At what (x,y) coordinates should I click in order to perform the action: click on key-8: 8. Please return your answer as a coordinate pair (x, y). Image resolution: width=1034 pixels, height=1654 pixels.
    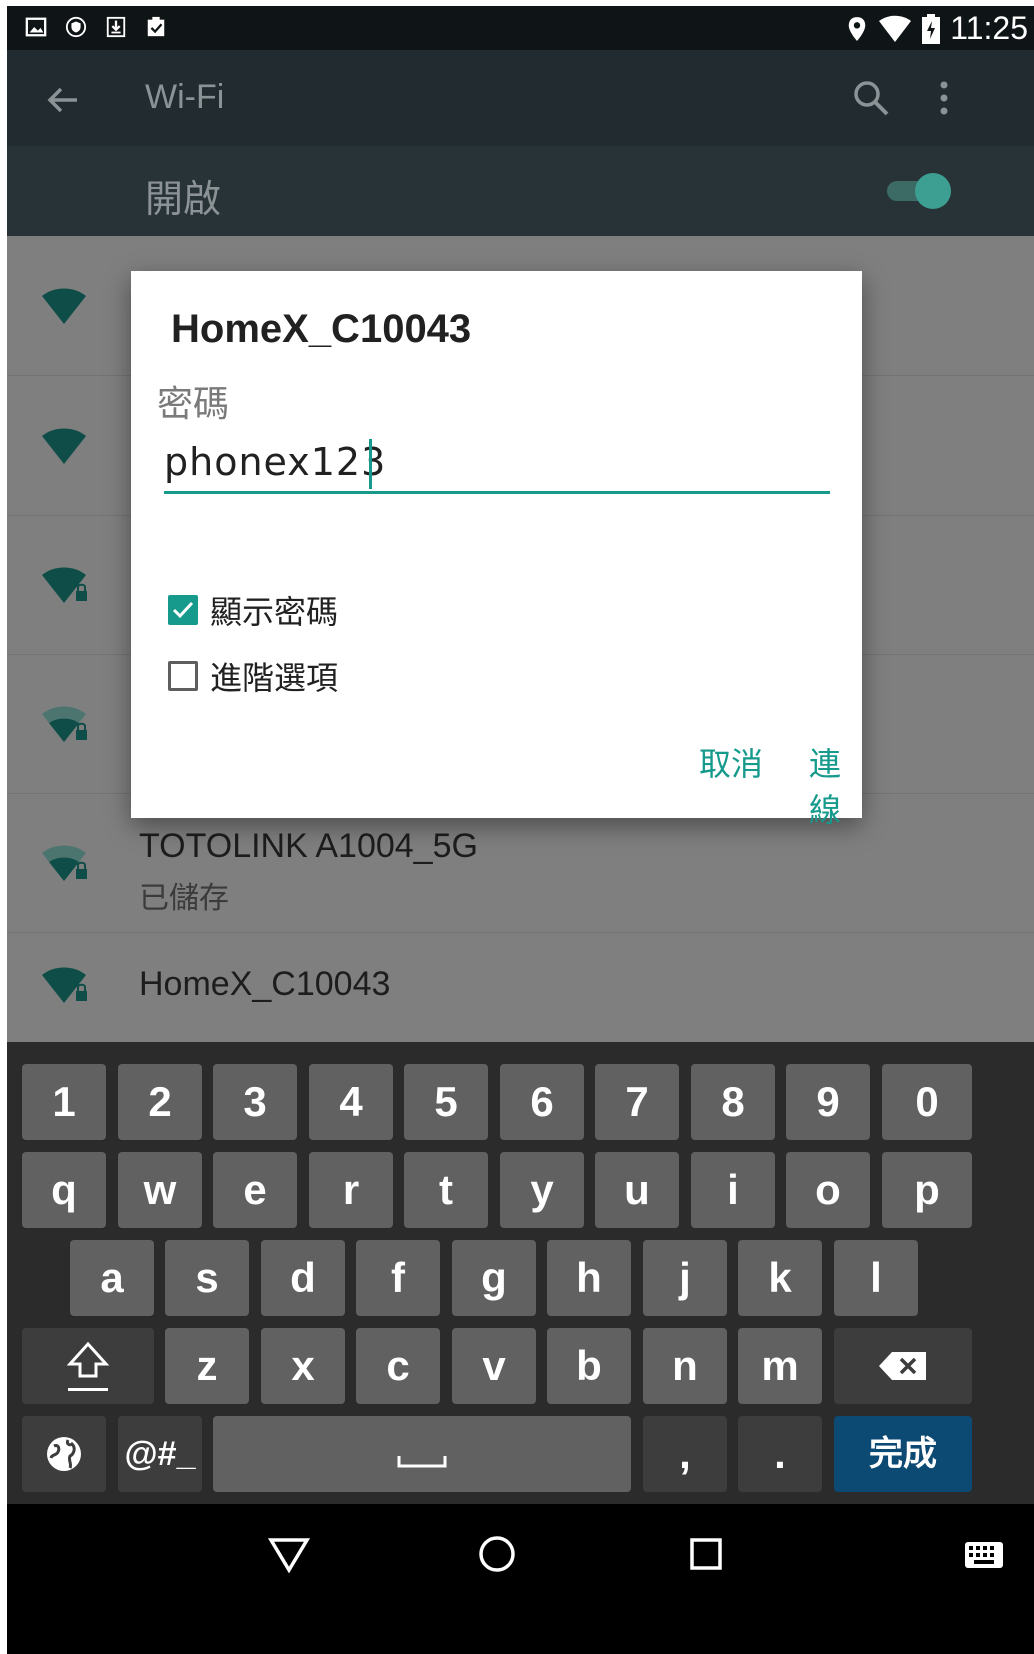
    Looking at the image, I should click on (733, 1102).